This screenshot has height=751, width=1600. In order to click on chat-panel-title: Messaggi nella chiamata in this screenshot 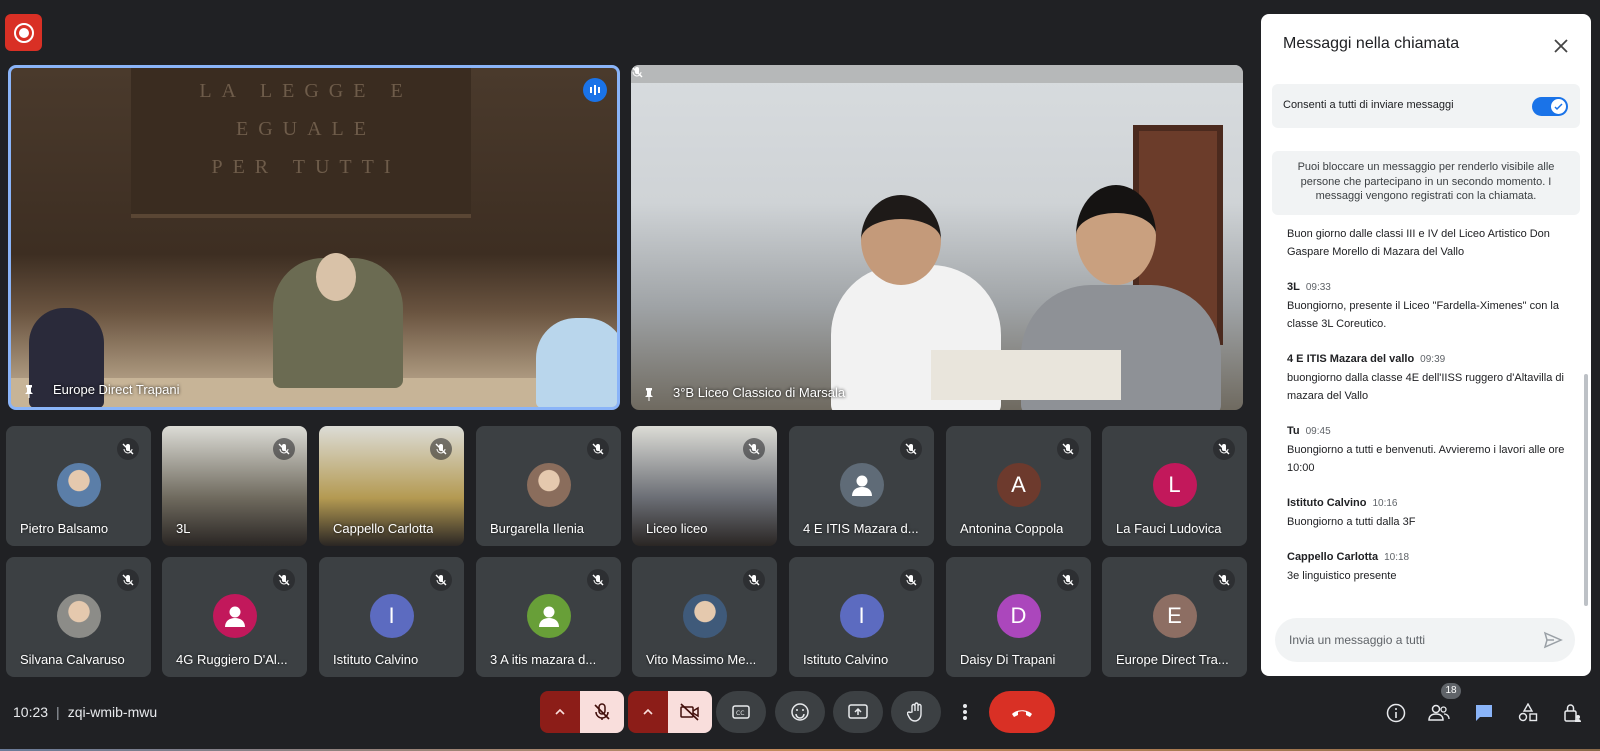, I will do `click(1371, 43)`.